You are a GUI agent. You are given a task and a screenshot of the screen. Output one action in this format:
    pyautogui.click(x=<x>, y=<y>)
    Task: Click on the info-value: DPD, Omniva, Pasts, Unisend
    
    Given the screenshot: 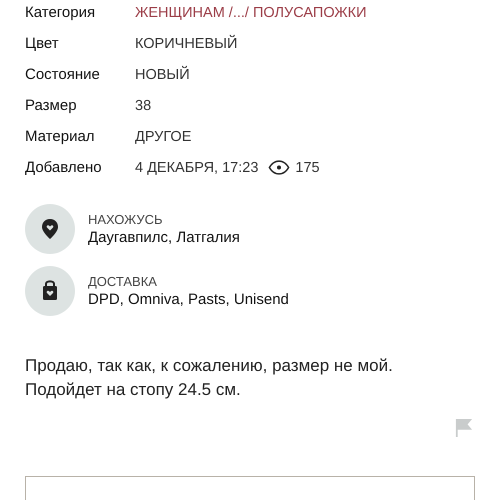 What is the action you would take?
    pyautogui.click(x=188, y=299)
    